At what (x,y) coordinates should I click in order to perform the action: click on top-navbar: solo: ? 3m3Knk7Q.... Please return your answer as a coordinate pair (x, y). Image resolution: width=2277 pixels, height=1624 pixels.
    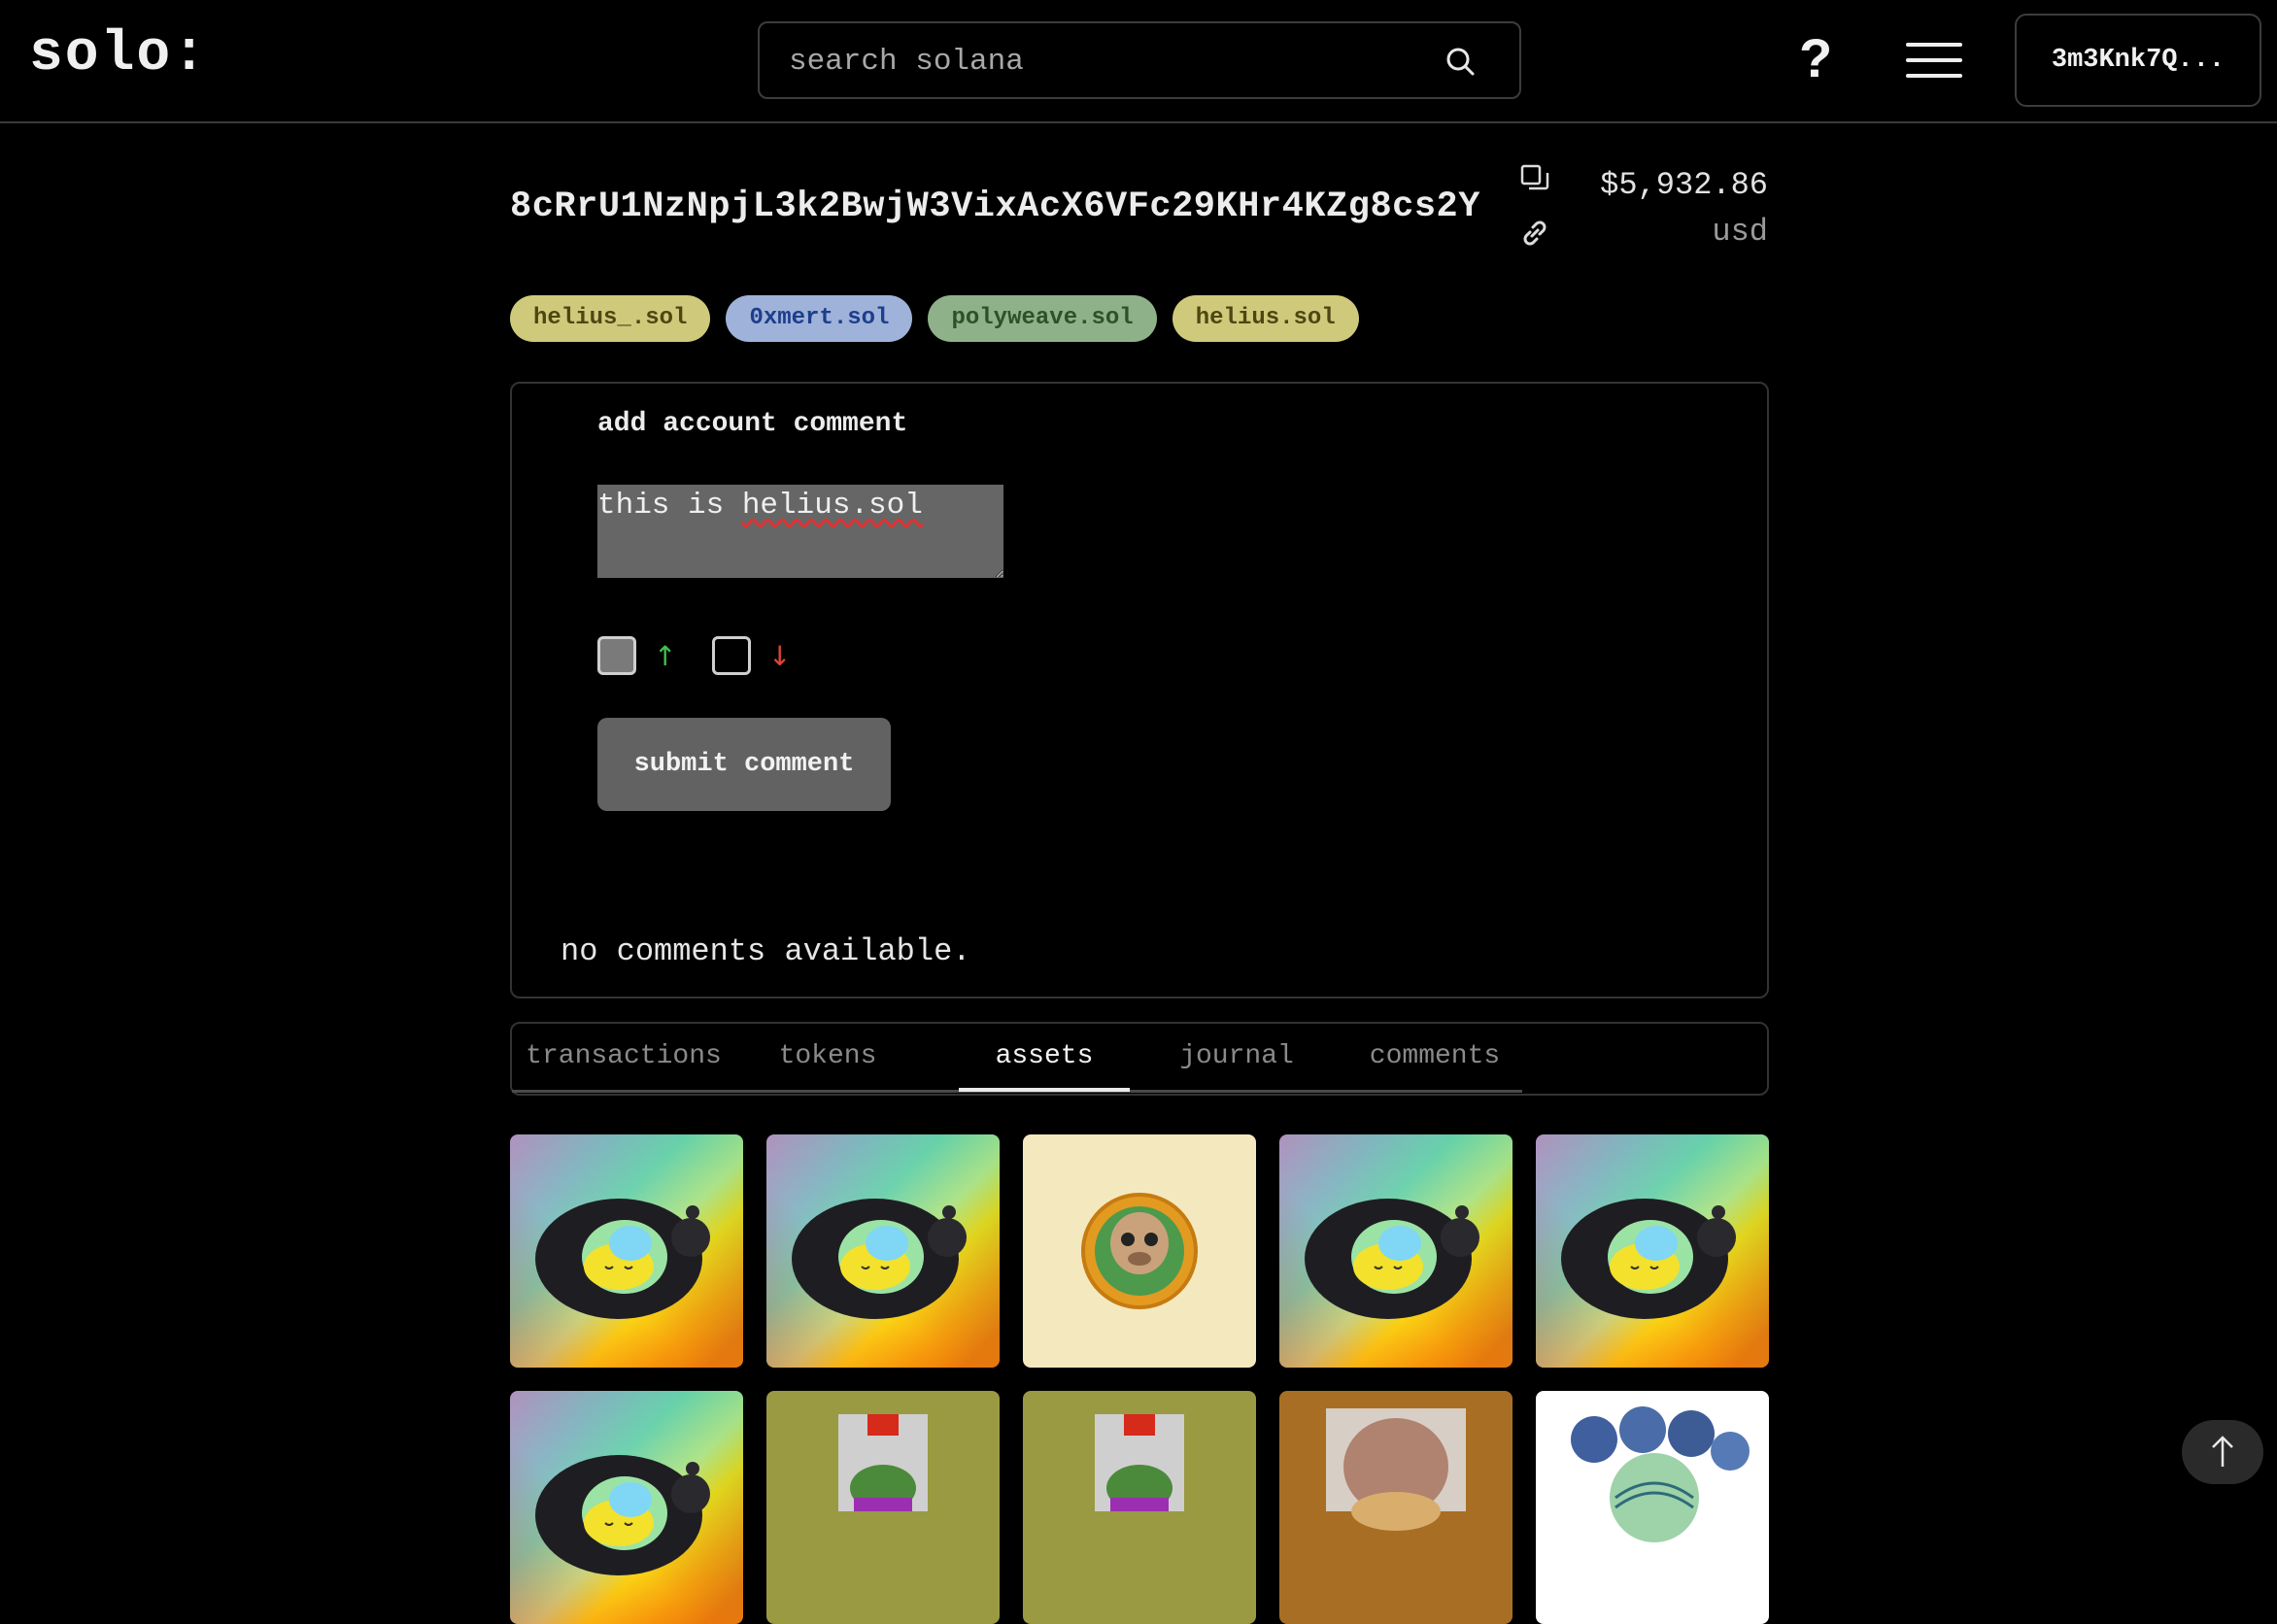
    Looking at the image, I should click on (1138, 61).